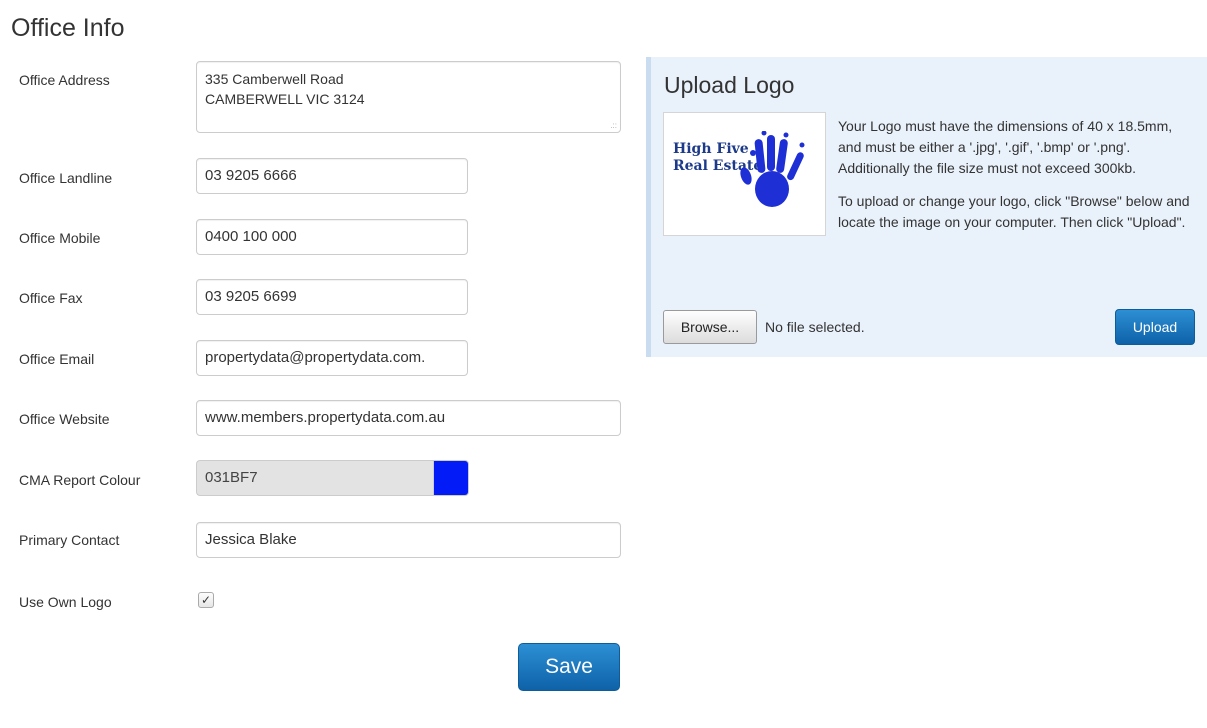  What do you see at coordinates (613, 126) in the screenshot?
I see `resize-grip-icon: .::` at bounding box center [613, 126].